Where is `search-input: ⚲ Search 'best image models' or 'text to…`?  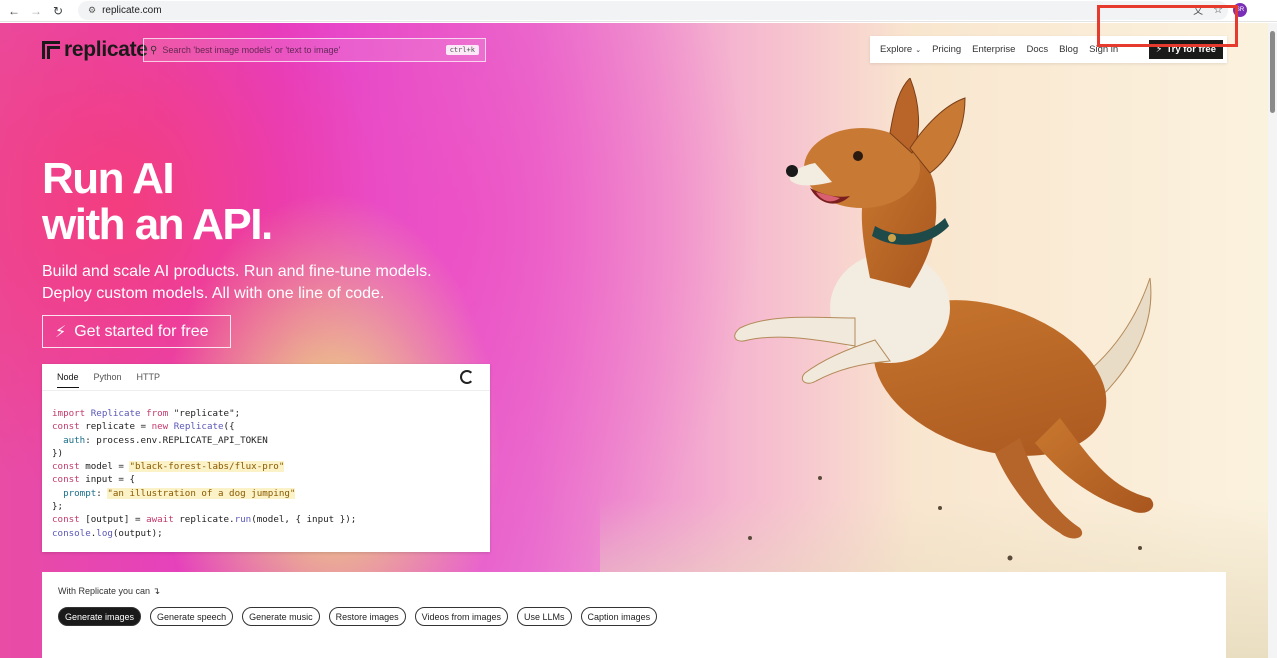
search-input: ⚲ Search 'best image models' or 'text to… is located at coordinates (314, 50).